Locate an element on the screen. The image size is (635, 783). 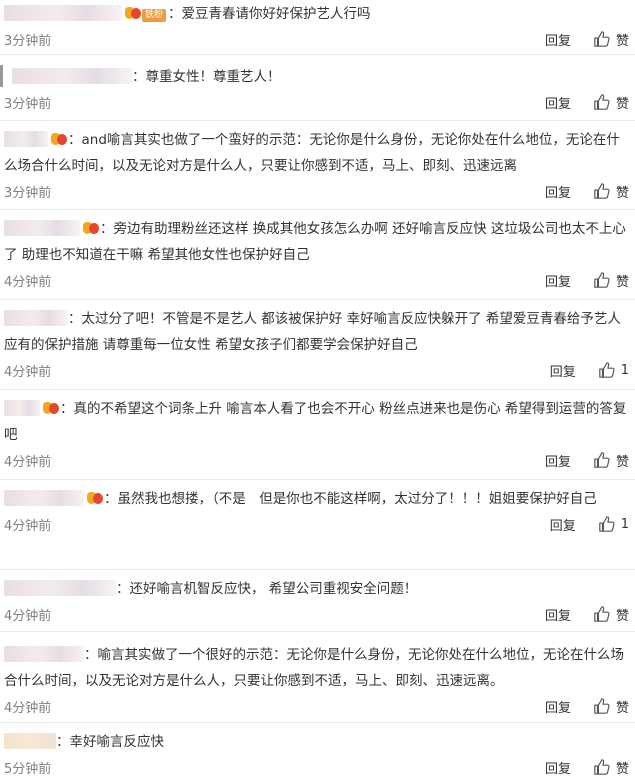
comment-body: ：尊重女性！尊重艺人！ is located at coordinates (316, 76).